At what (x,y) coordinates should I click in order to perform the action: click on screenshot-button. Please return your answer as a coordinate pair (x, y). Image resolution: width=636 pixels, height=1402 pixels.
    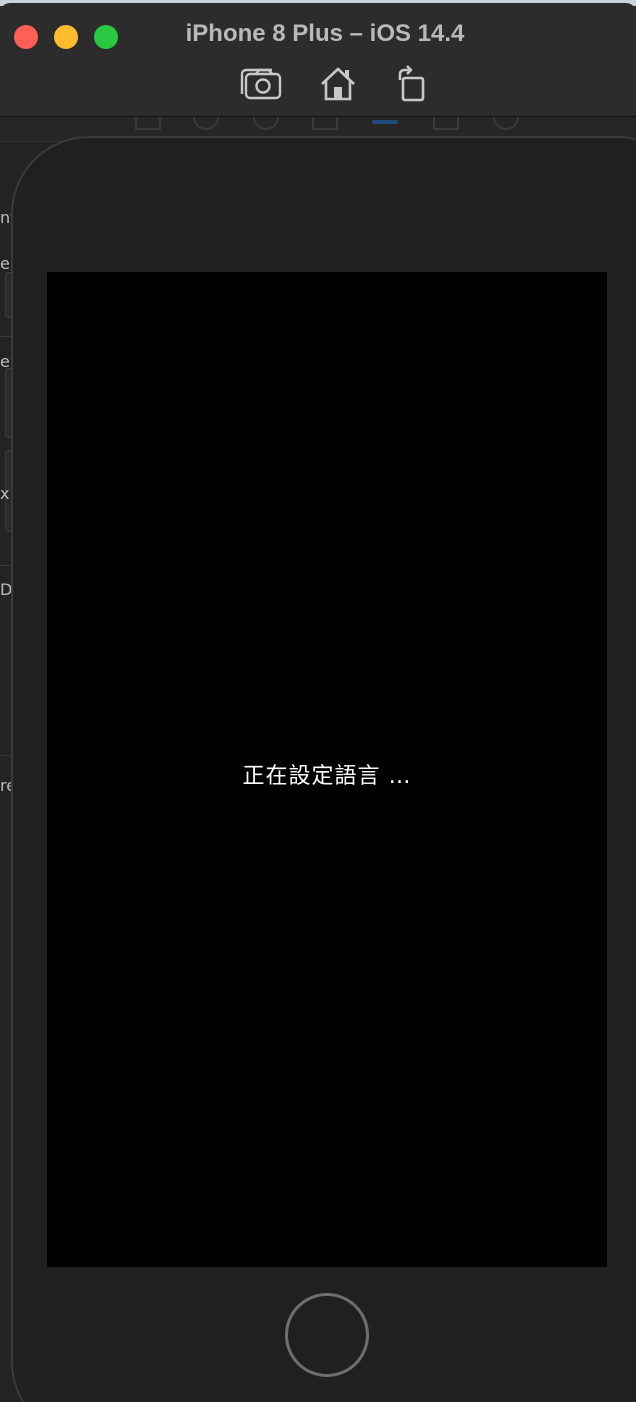
    Looking at the image, I should click on (261, 84).